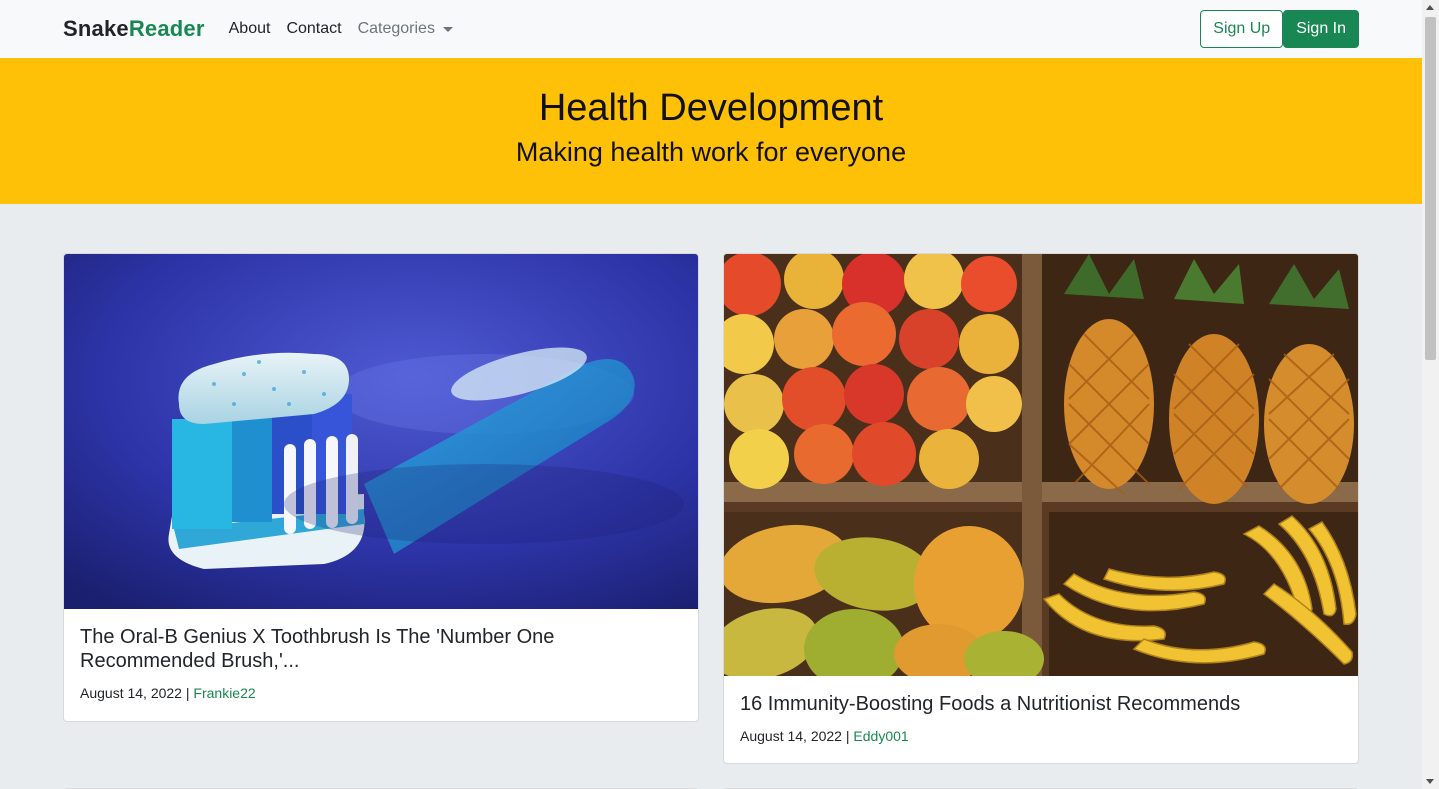 The width and height of the screenshot is (1439, 789). Describe the element at coordinates (166, 28) in the screenshot. I see `brand-part-reader: Reader` at that location.